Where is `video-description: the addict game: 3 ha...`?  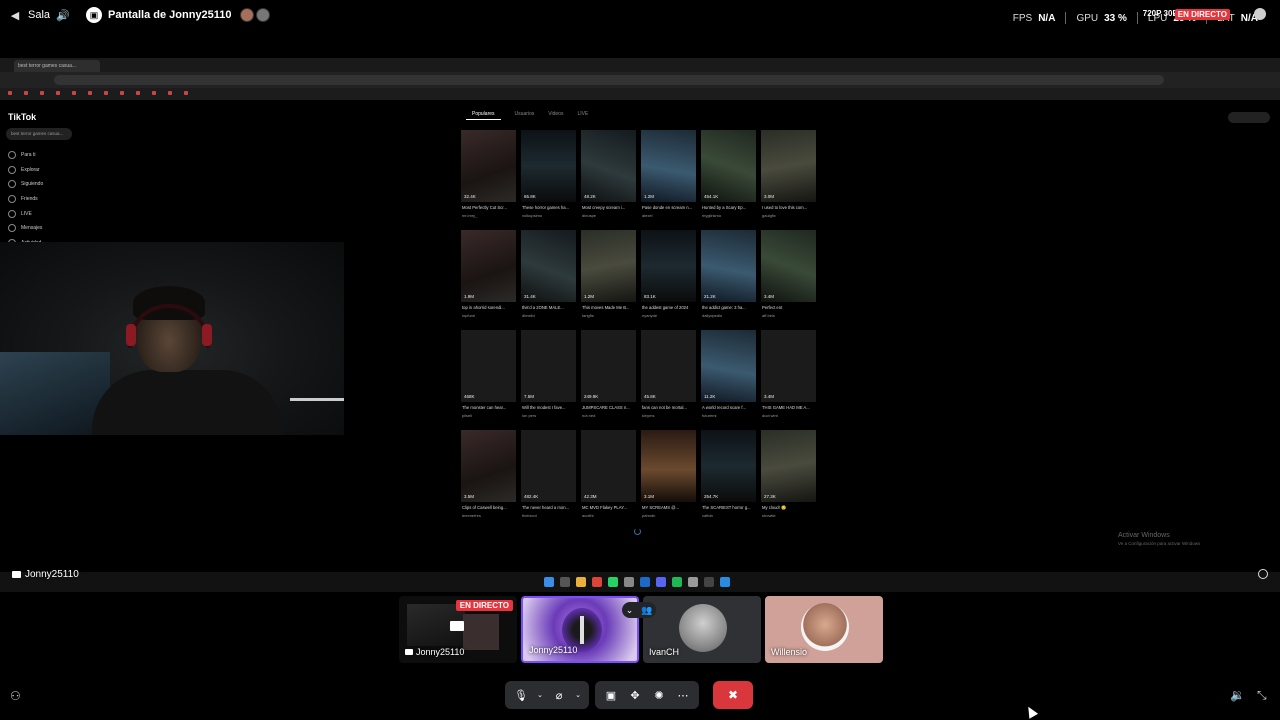 video-description: the addict game: 3 ha... is located at coordinates (729, 307).